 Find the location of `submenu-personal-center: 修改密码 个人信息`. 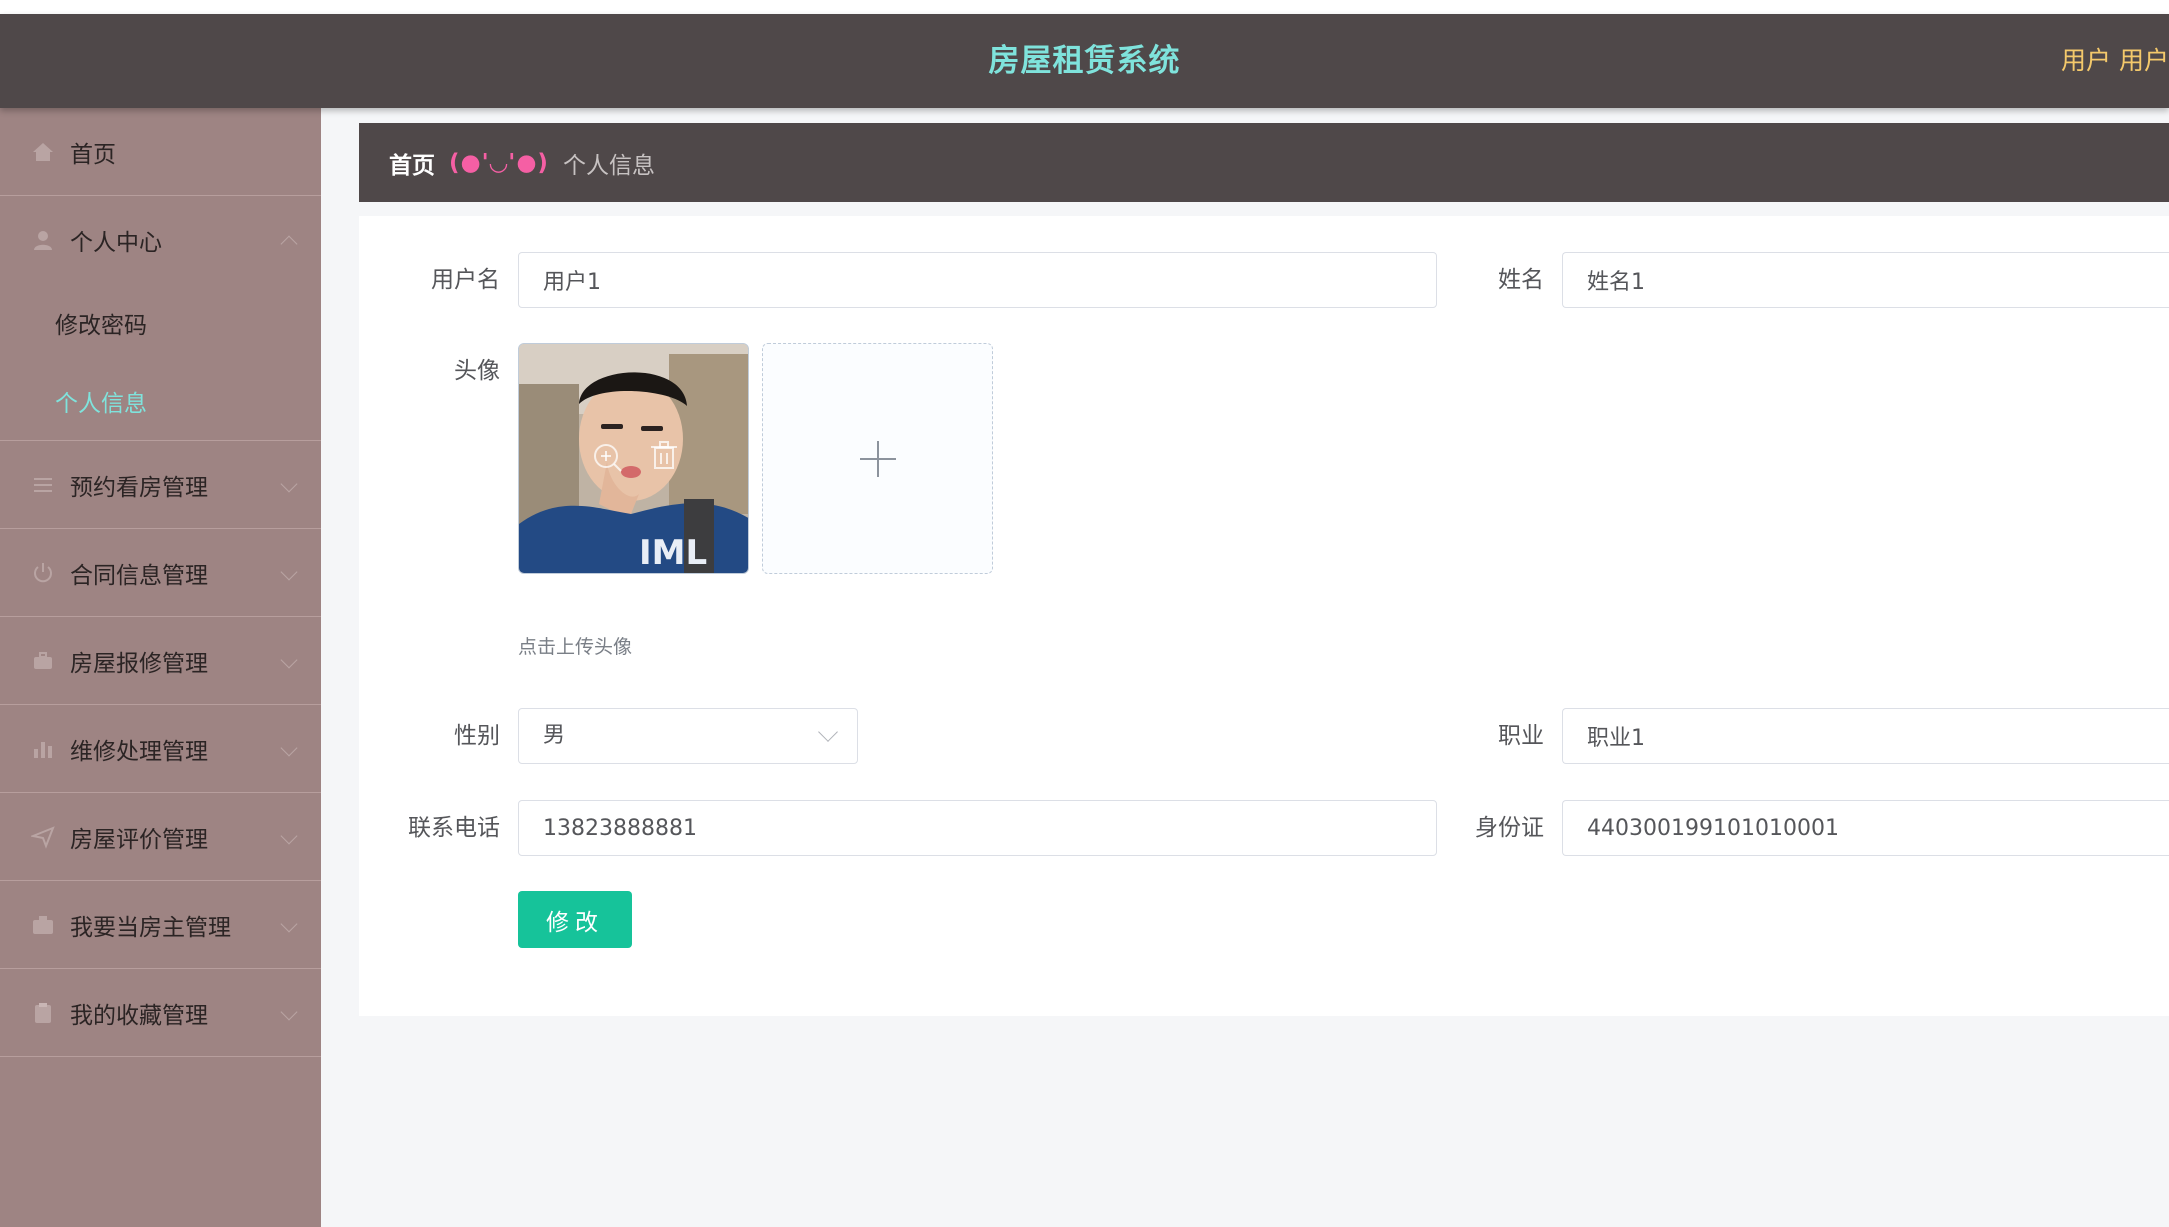

submenu-personal-center: 修改密码 个人信息 is located at coordinates (160, 362).